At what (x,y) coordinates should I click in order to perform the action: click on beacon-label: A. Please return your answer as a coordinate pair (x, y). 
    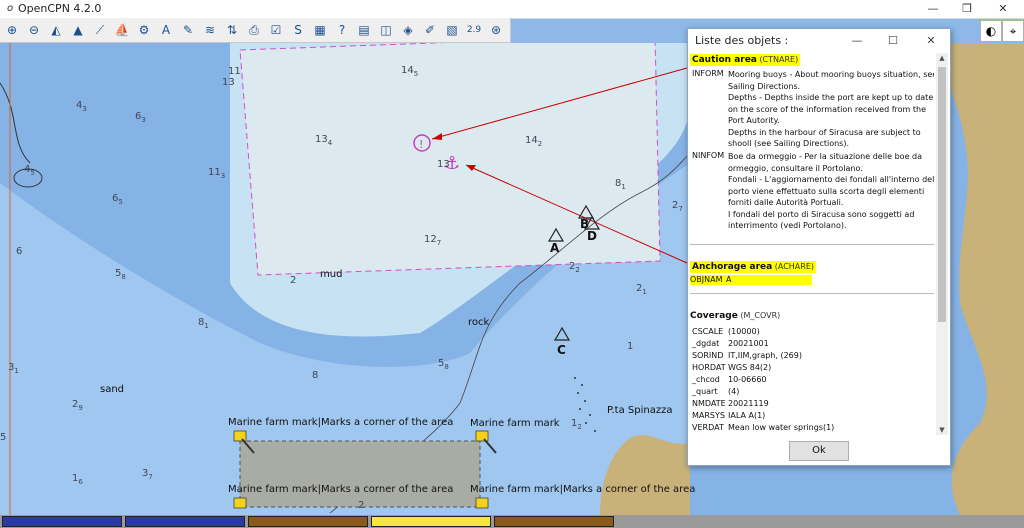
    Looking at the image, I should click on (554, 248).